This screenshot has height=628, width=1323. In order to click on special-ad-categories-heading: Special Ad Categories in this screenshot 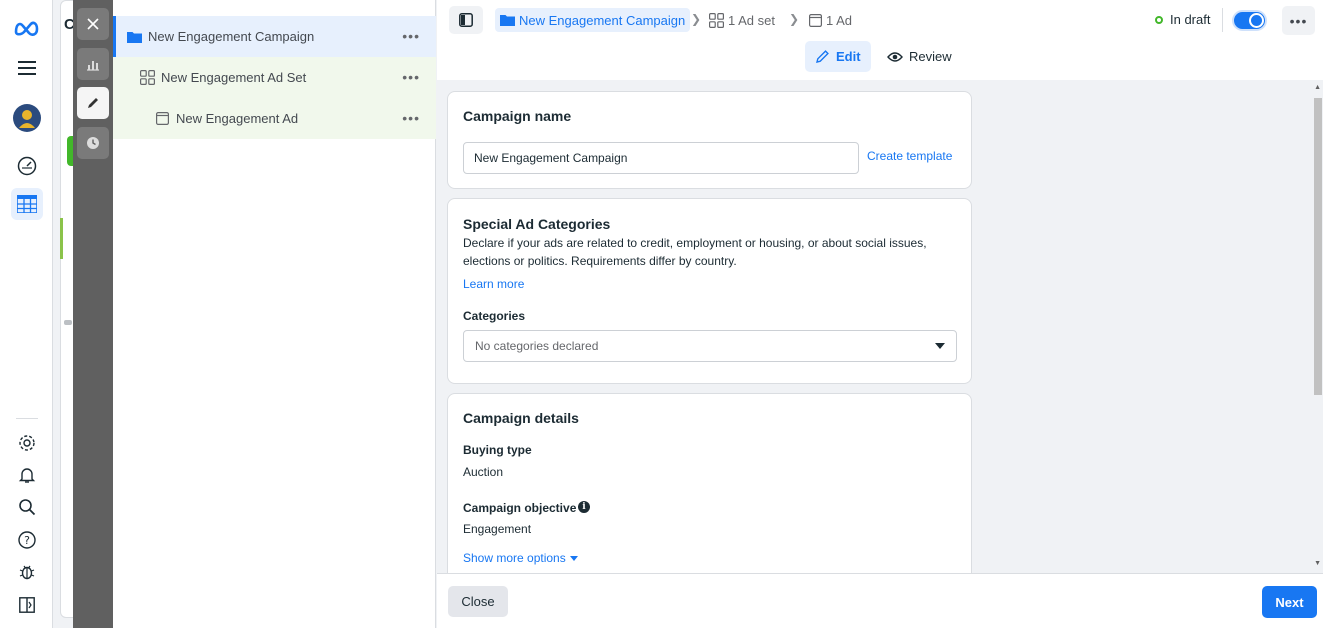, I will do `click(537, 224)`.